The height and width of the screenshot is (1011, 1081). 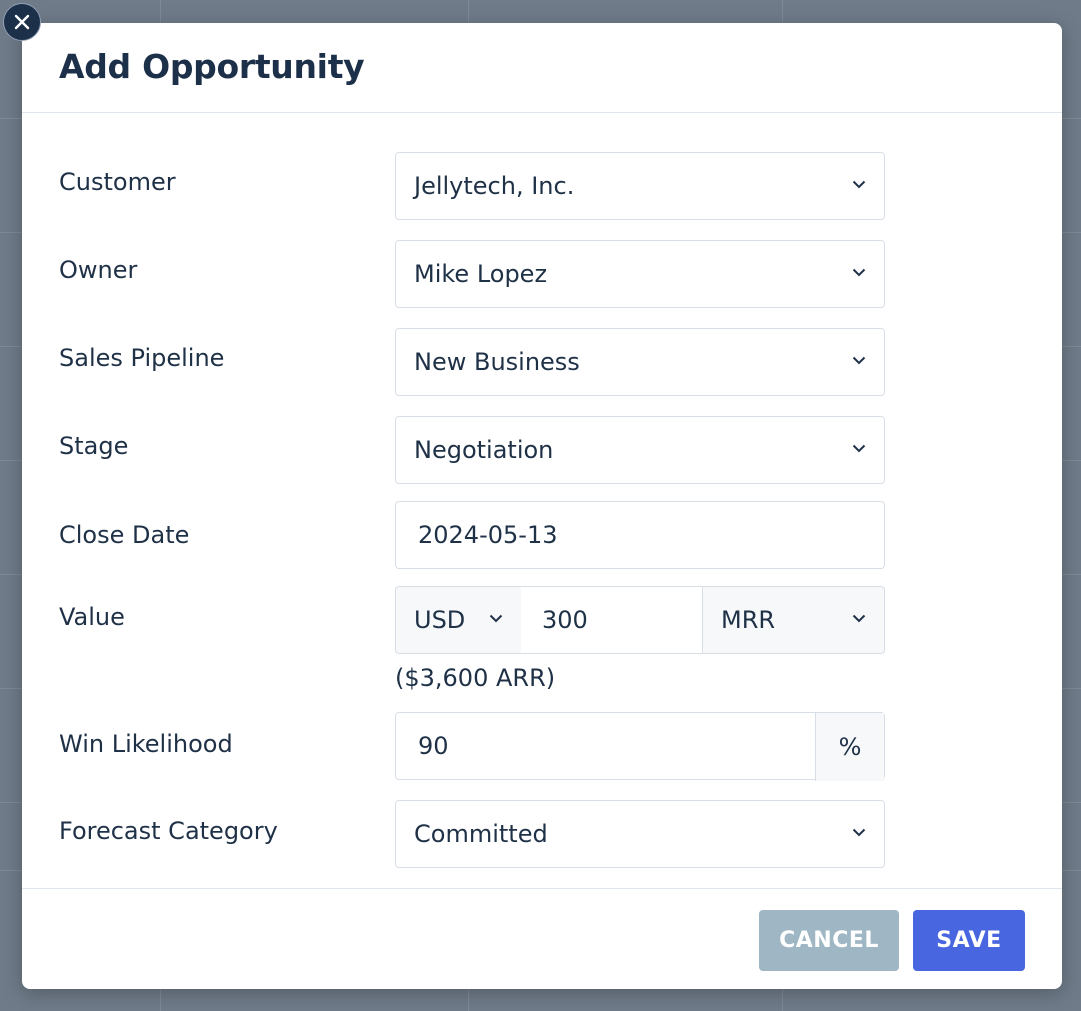 I want to click on currency-value: USD, so click(x=440, y=620).